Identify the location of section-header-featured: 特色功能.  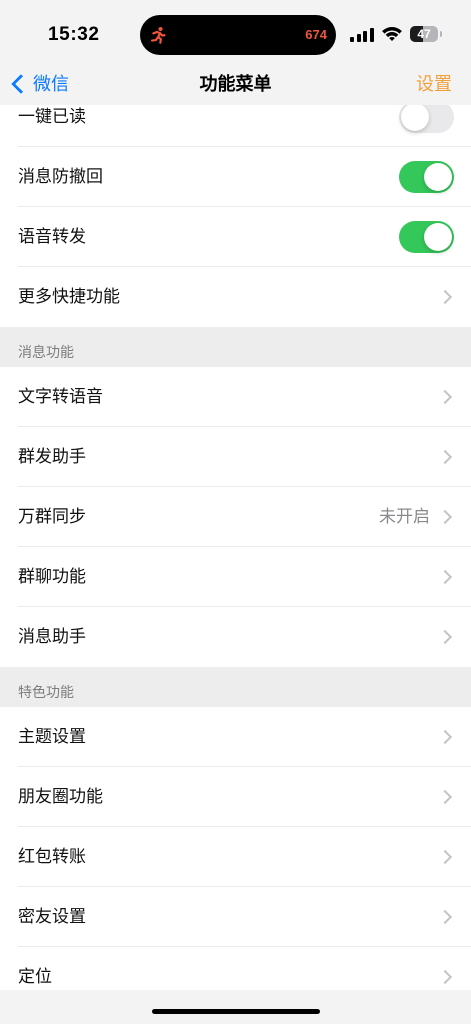
(235, 687).